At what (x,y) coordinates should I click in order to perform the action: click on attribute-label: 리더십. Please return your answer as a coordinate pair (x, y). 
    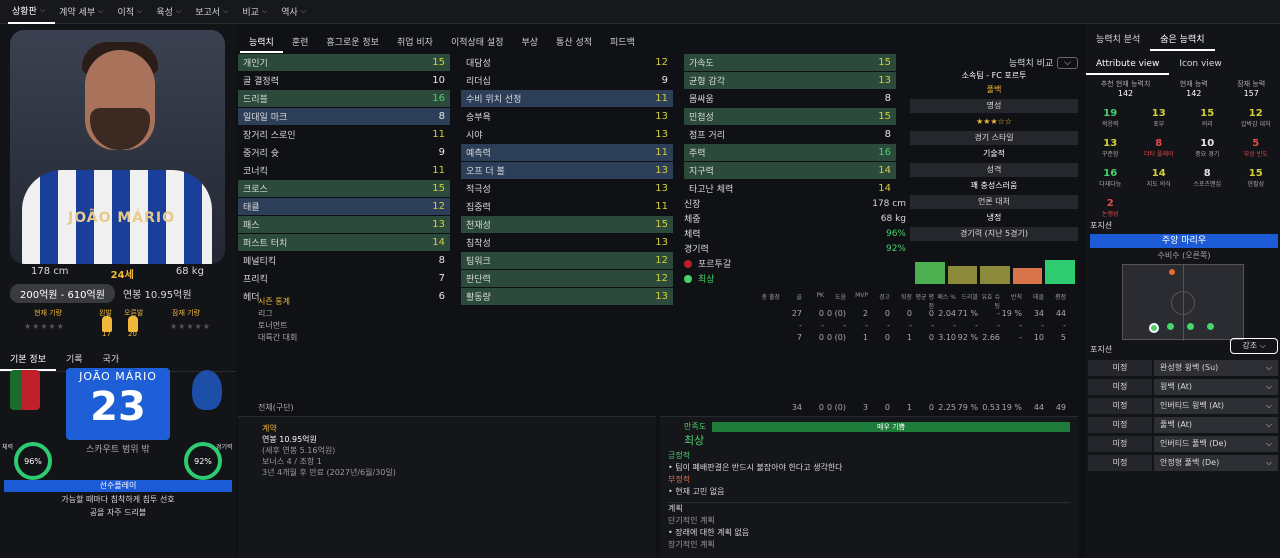
    Looking at the image, I should click on (478, 82).